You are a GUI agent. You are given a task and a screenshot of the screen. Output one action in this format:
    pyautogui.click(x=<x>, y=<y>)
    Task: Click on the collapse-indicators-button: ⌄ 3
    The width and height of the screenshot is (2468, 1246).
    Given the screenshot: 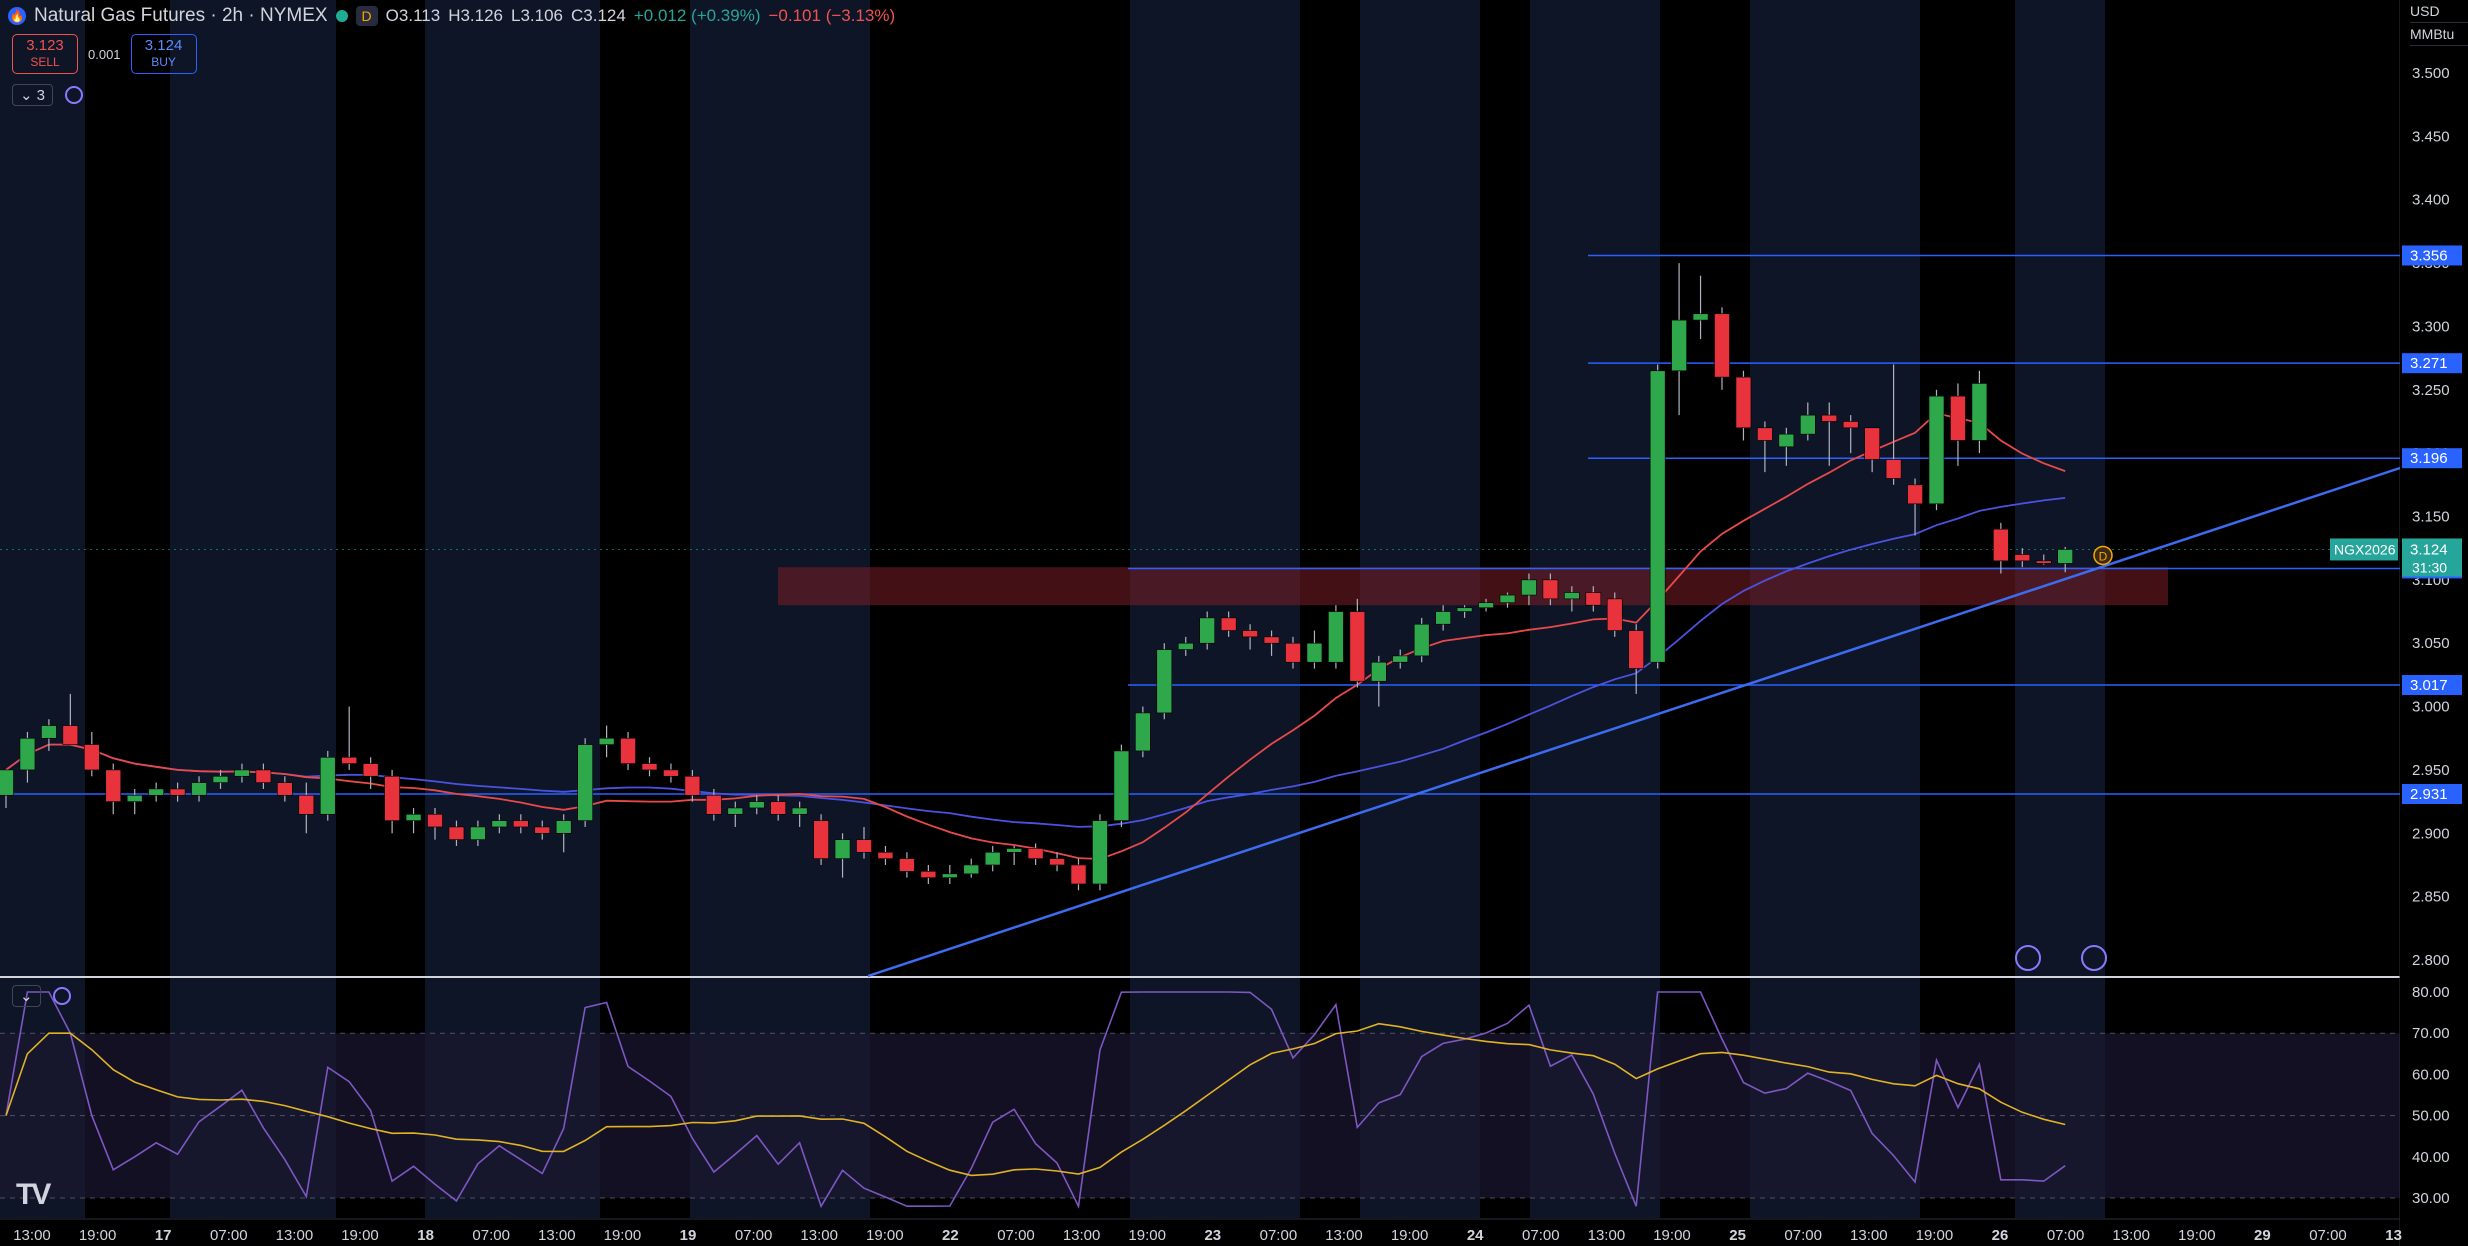 What is the action you would take?
    pyautogui.click(x=32, y=95)
    